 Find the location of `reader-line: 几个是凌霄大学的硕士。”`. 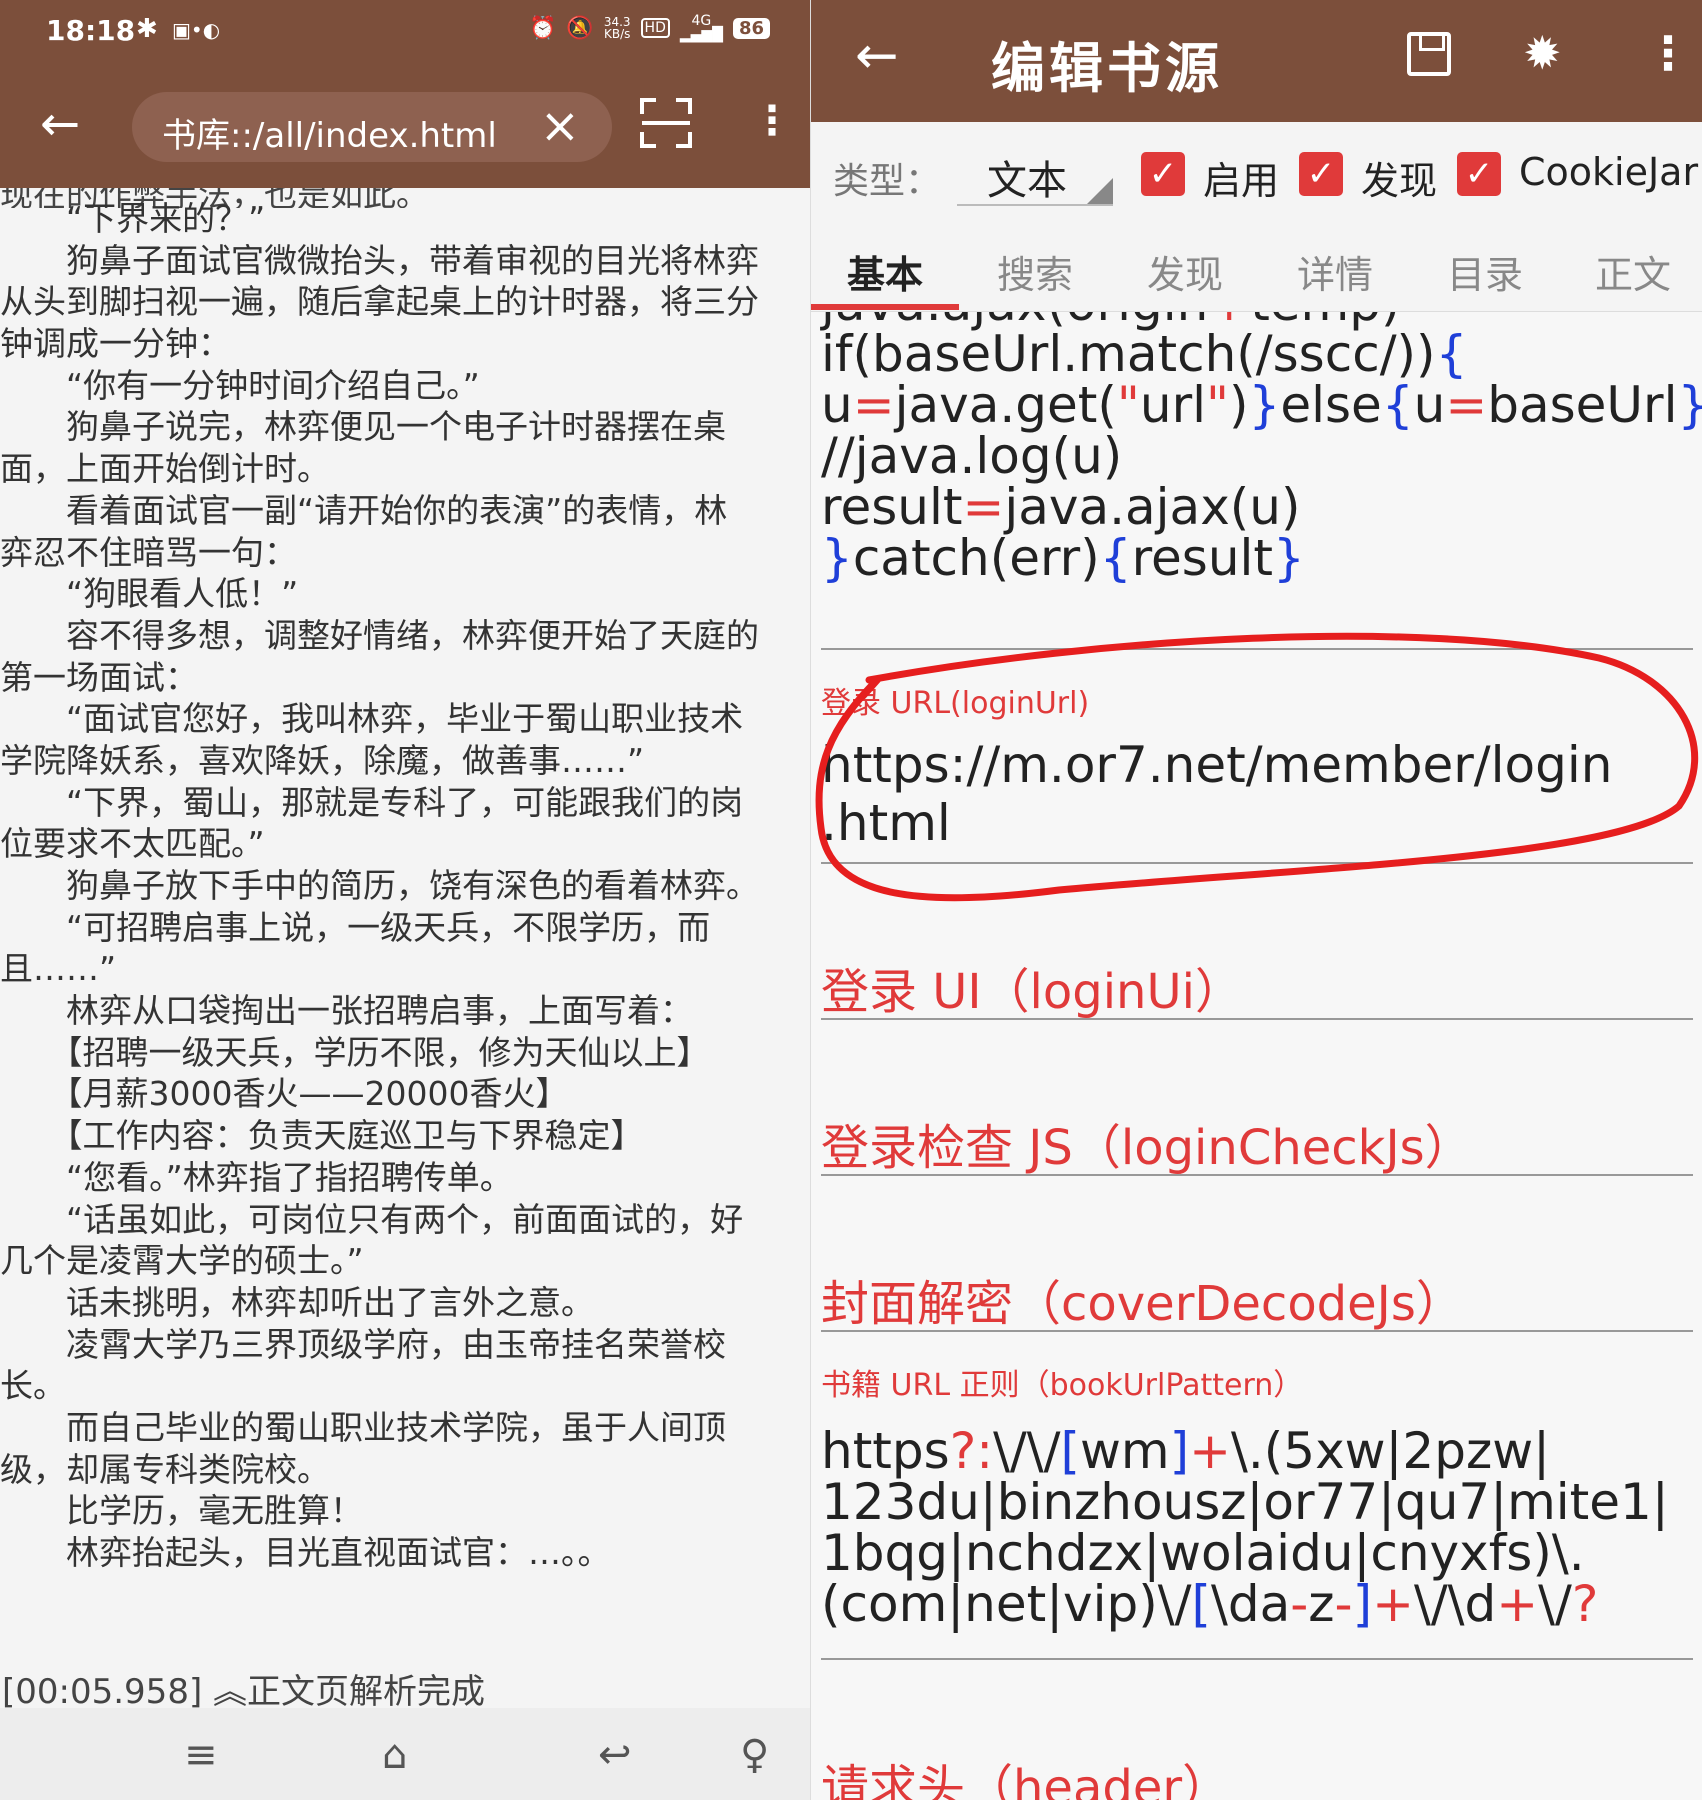

reader-line: 几个是凌霄大学的硕士。” is located at coordinates (182, 1261).